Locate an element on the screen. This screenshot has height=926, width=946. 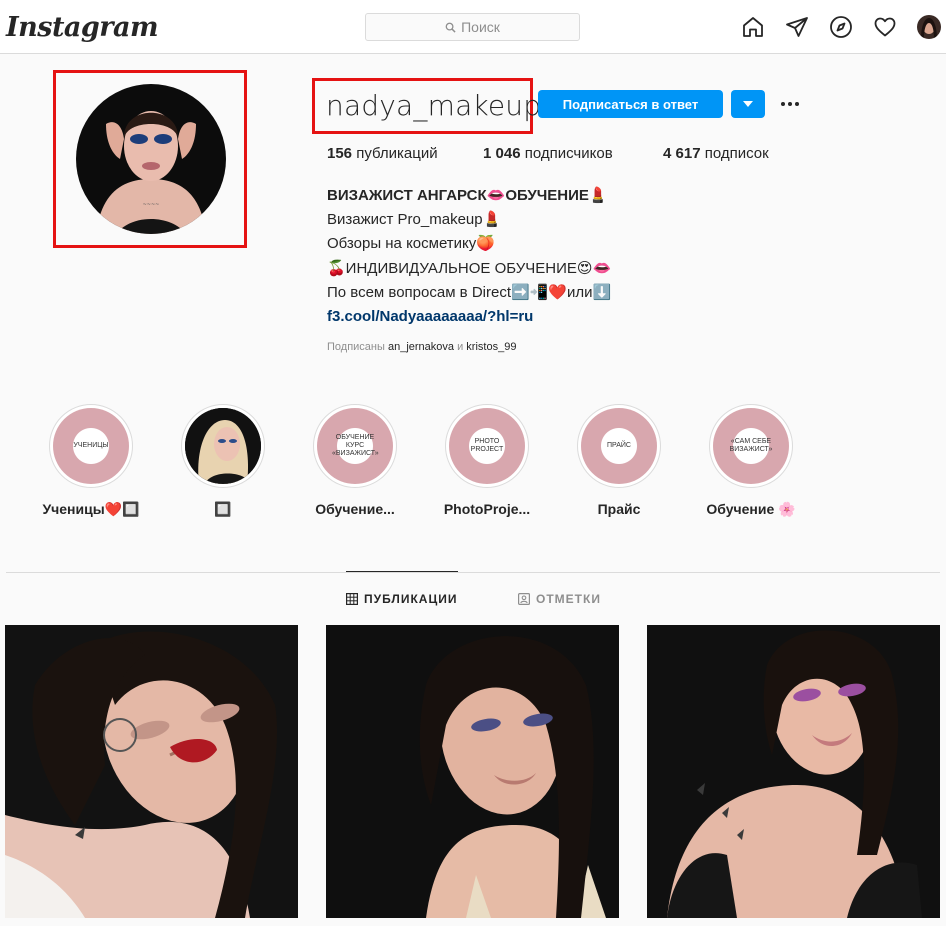
bio-line: По всем вопросам в Direct➡️📲❤️или⬇️ is located at coordinates (469, 292).